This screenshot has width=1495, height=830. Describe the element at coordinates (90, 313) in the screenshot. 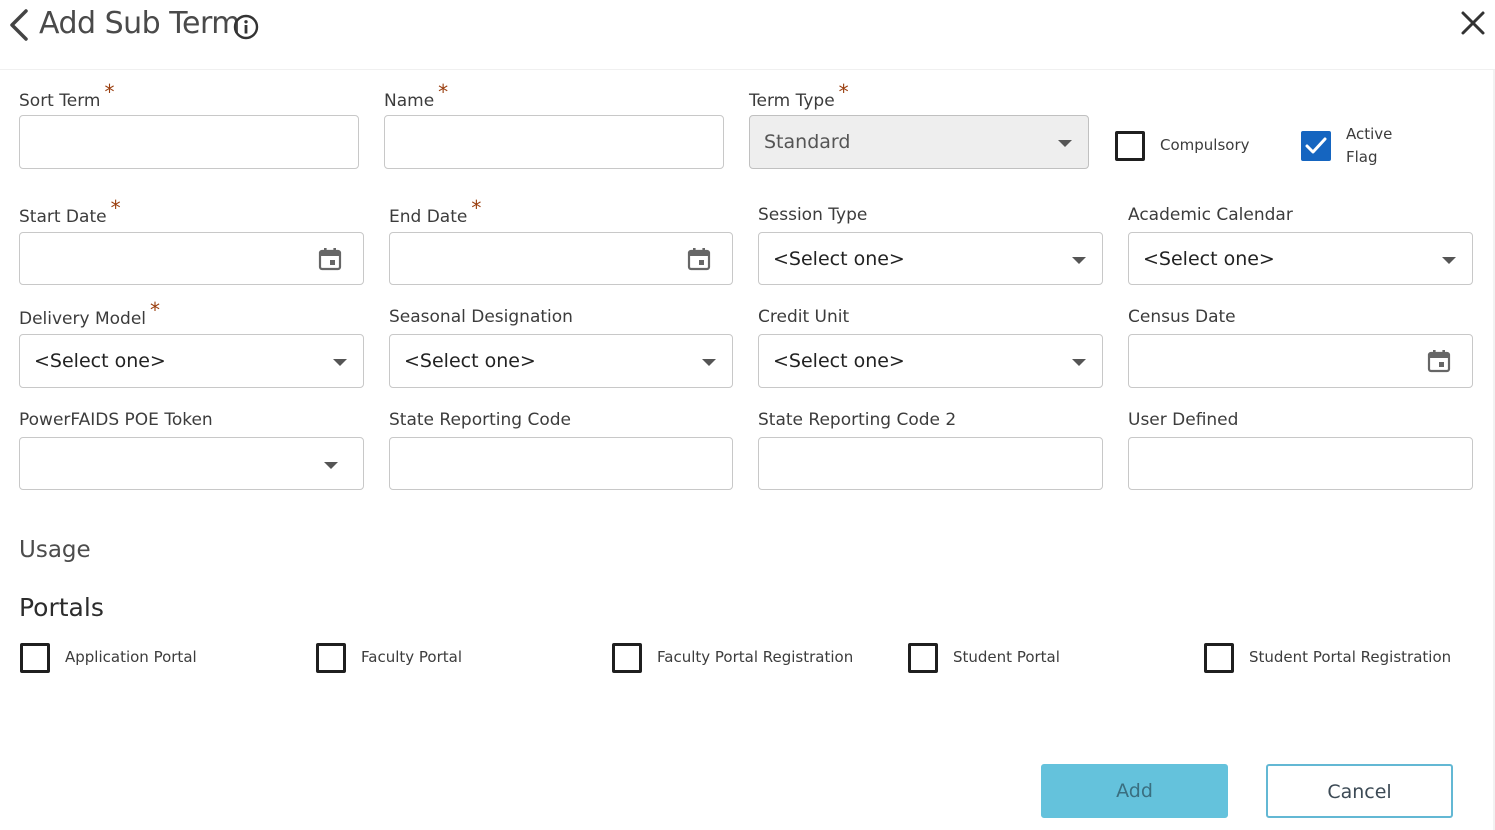

I see `delivery-model-label: Delivery Model *` at that location.